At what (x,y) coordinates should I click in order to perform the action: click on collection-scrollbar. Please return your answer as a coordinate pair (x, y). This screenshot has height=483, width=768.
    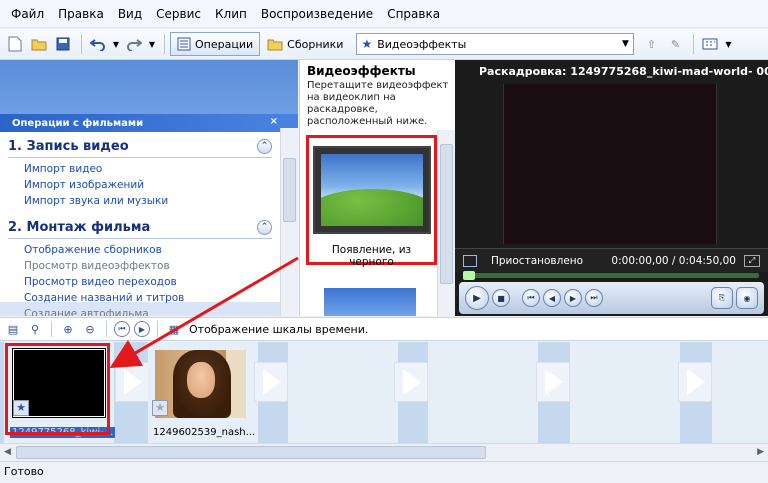
    Looking at the image, I should click on (446, 223).